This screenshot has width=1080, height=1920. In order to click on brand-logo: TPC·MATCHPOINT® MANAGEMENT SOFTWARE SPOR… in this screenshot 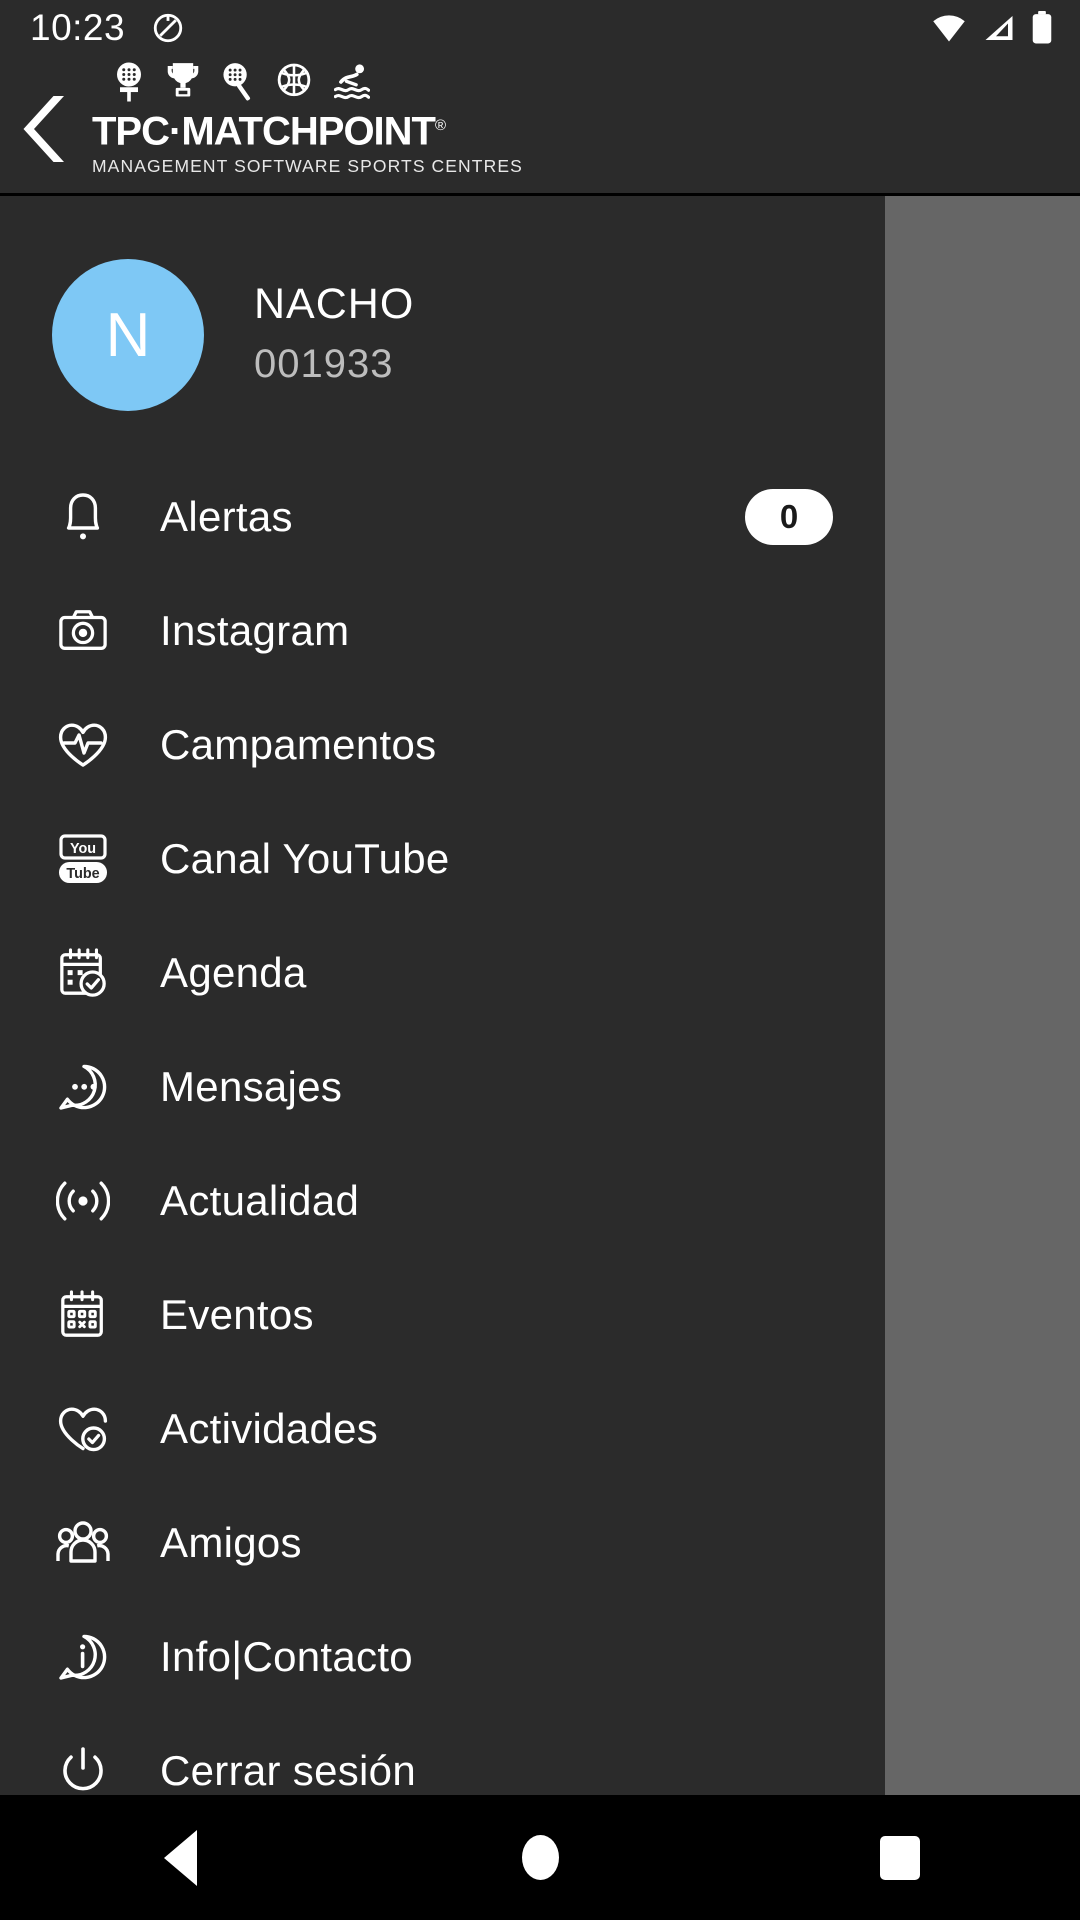, I will do `click(307, 118)`.